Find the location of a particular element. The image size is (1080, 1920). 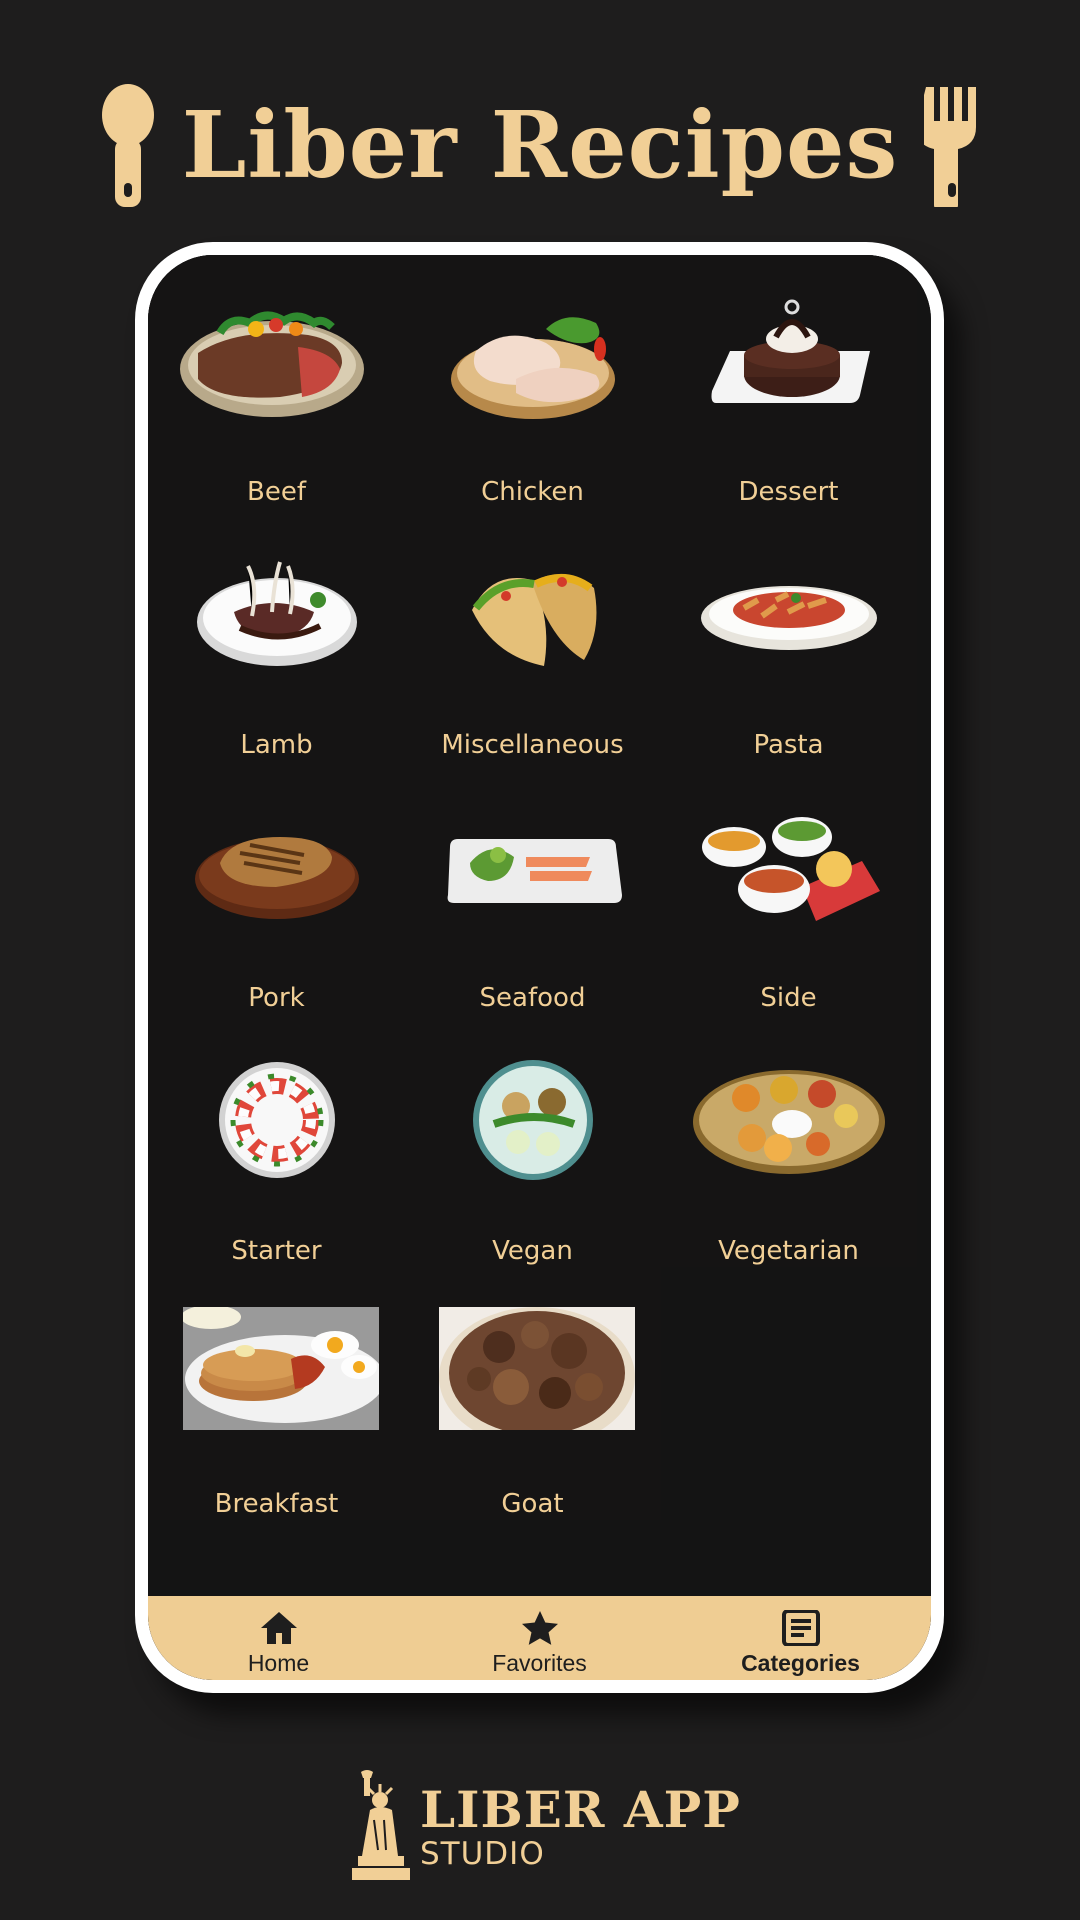

home-icon is located at coordinates (279, 1628).